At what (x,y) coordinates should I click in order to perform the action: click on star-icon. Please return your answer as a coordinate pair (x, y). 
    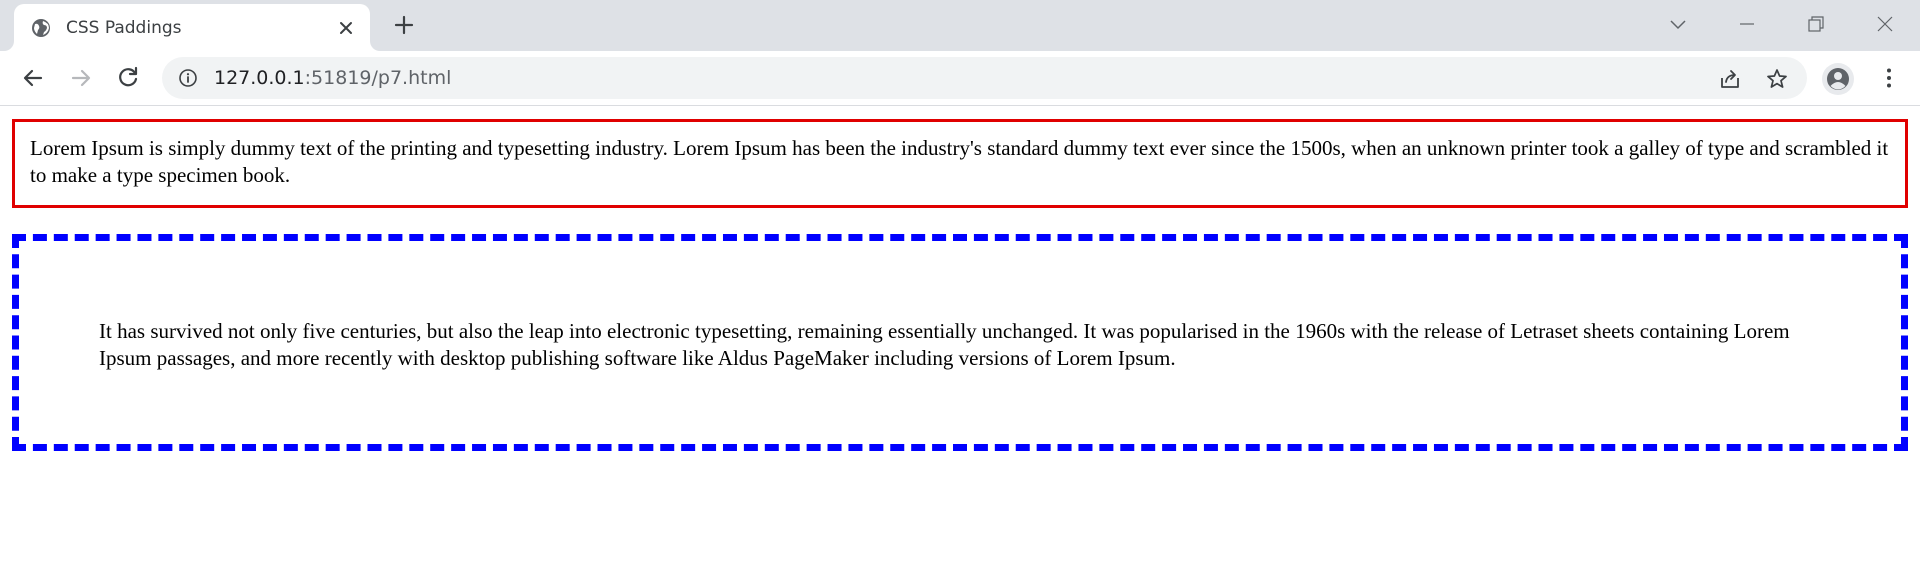
    Looking at the image, I should click on (1777, 79).